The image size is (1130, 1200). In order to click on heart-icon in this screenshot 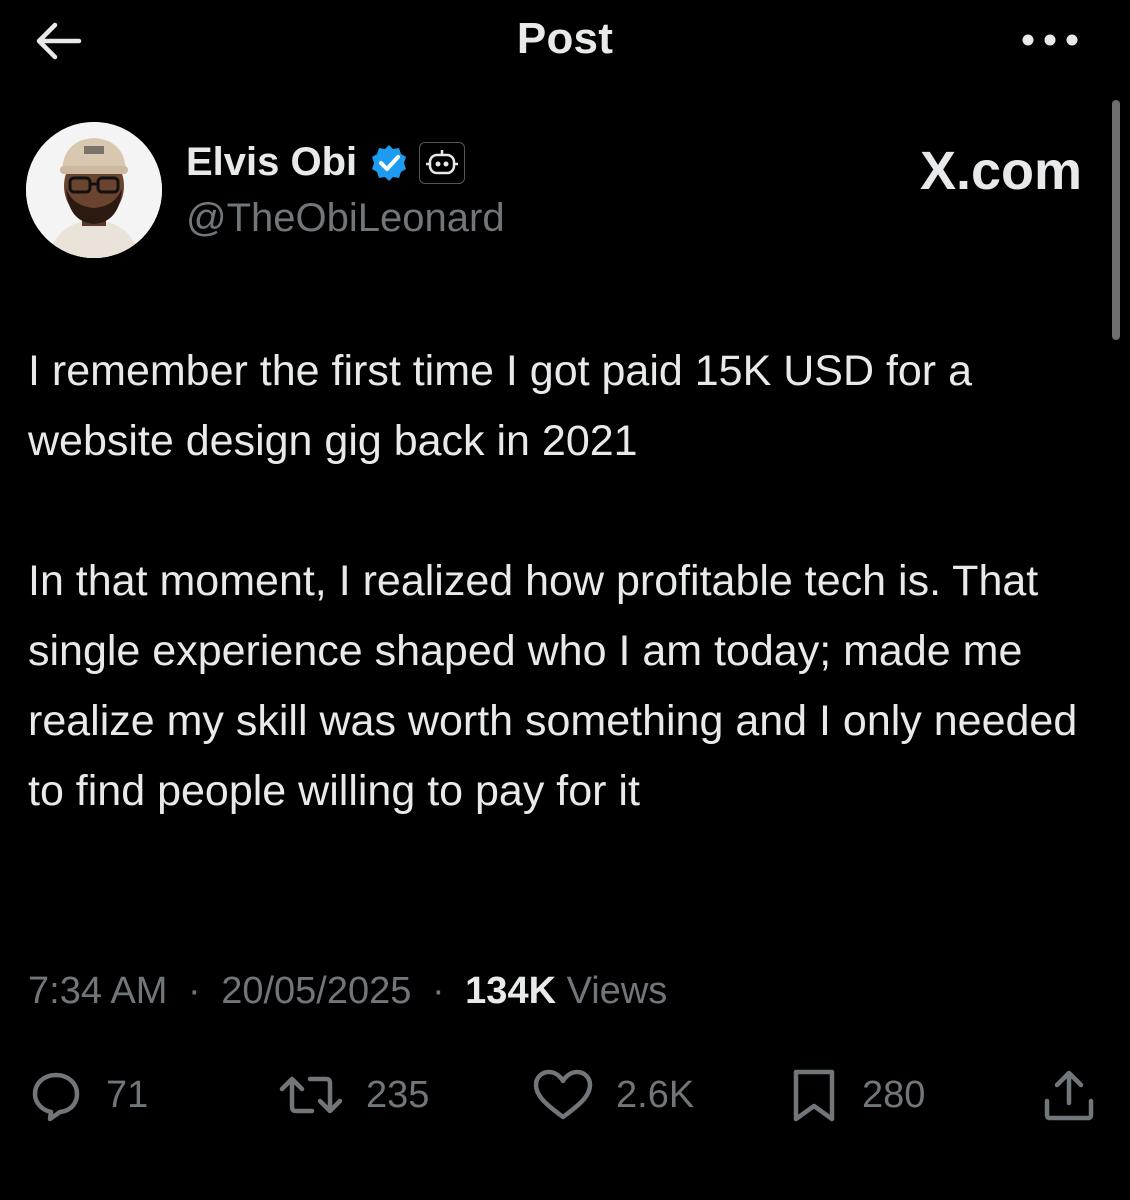, I will do `click(563, 1094)`.